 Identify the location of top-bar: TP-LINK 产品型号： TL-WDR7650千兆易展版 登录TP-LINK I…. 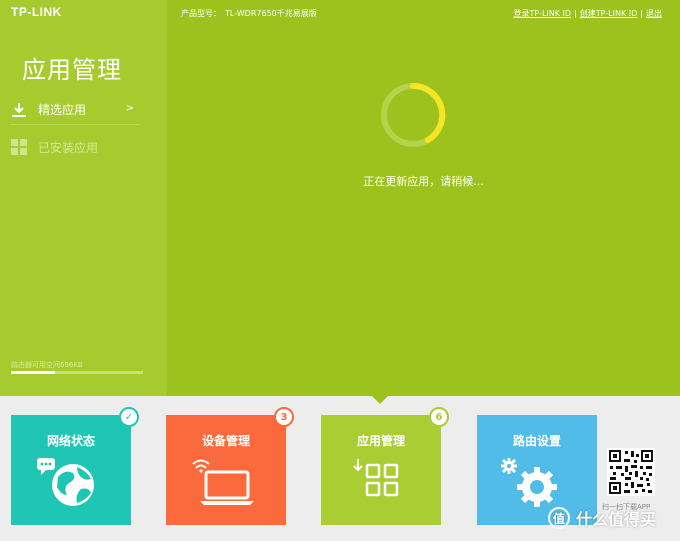
(340, 14).